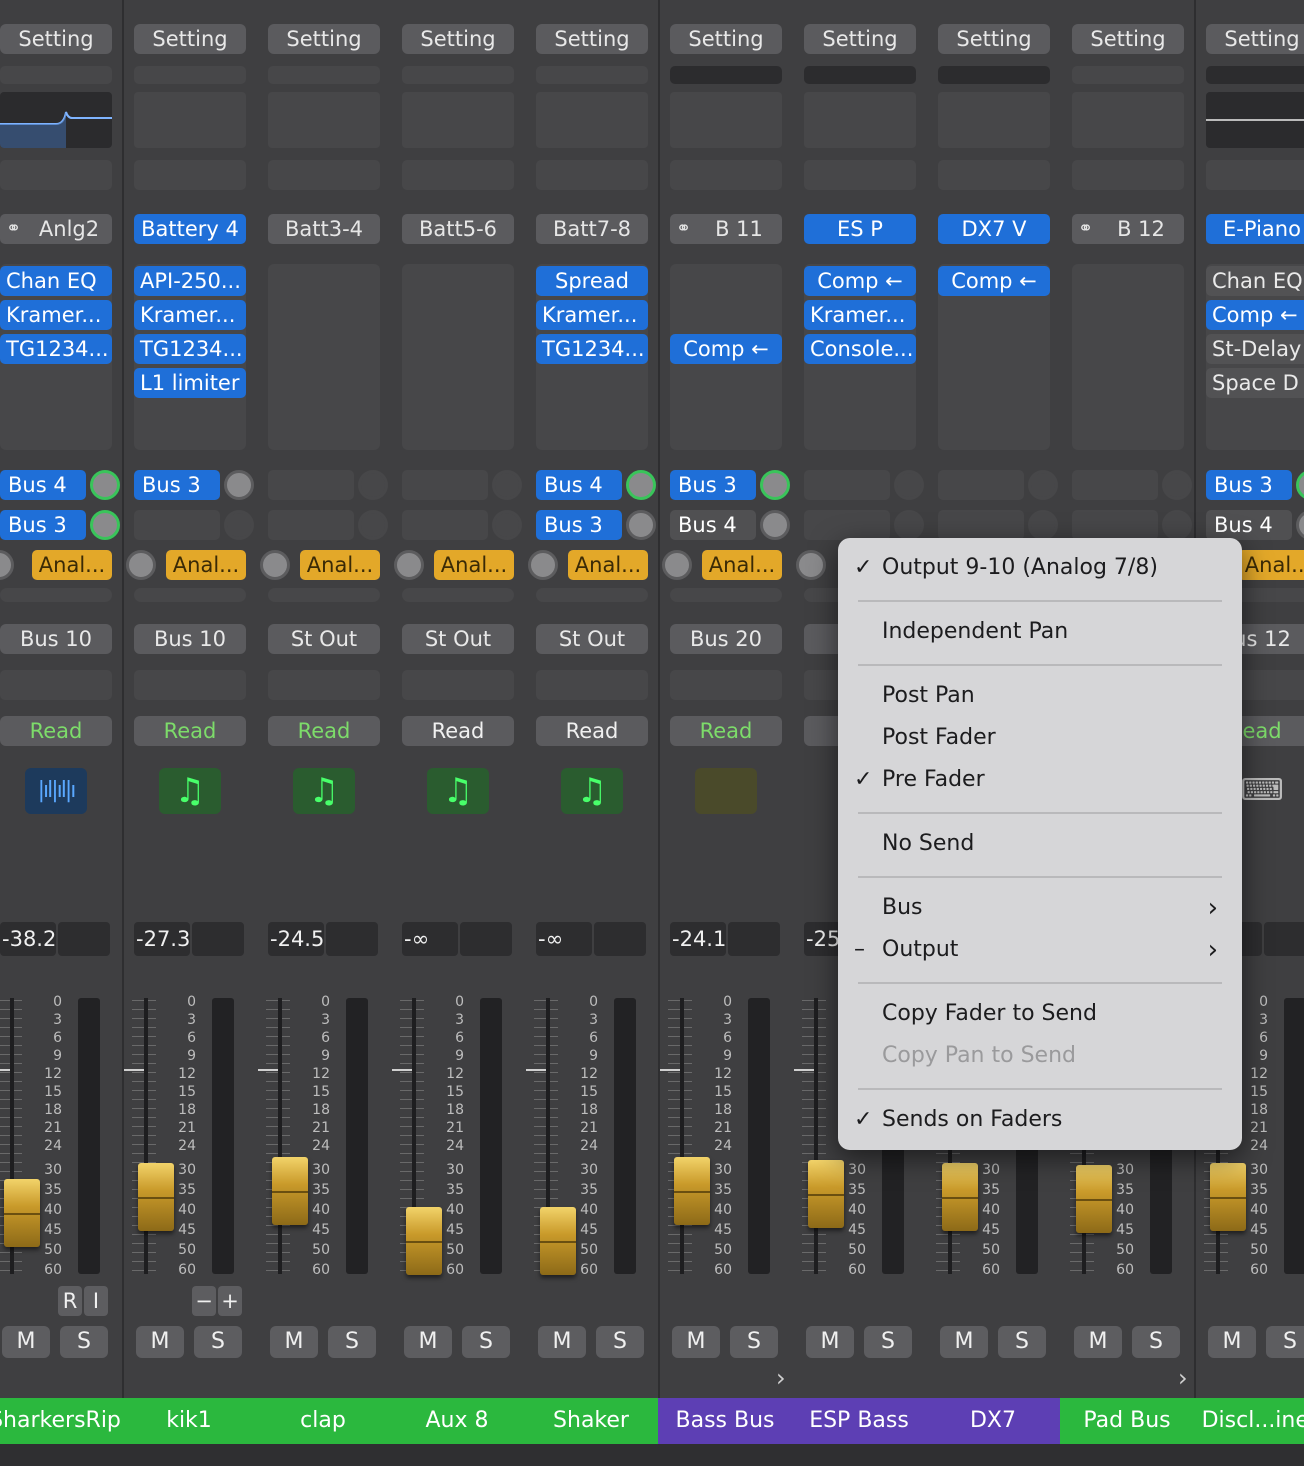  I want to click on track-name: ESP Bass, so click(859, 1421).